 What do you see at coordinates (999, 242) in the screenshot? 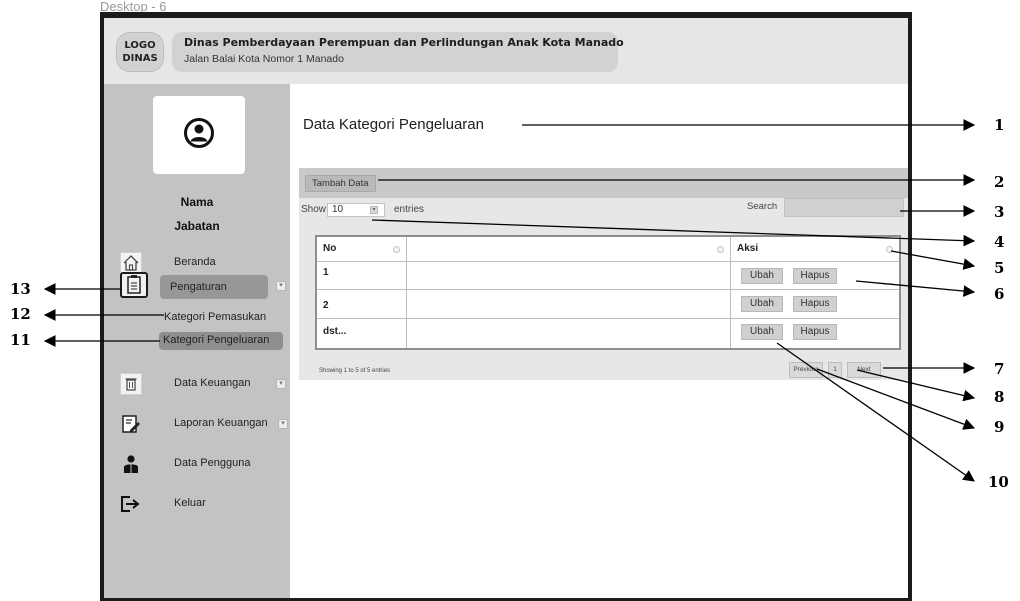
I see `annotation-label-4: 4` at bounding box center [999, 242].